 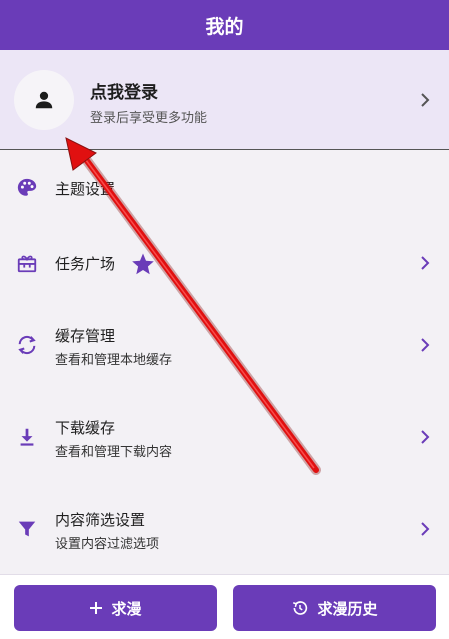 What do you see at coordinates (224, 529) in the screenshot?
I see `menu-item-content-filter: 内容筛选设置 设置内容过滤选项` at bounding box center [224, 529].